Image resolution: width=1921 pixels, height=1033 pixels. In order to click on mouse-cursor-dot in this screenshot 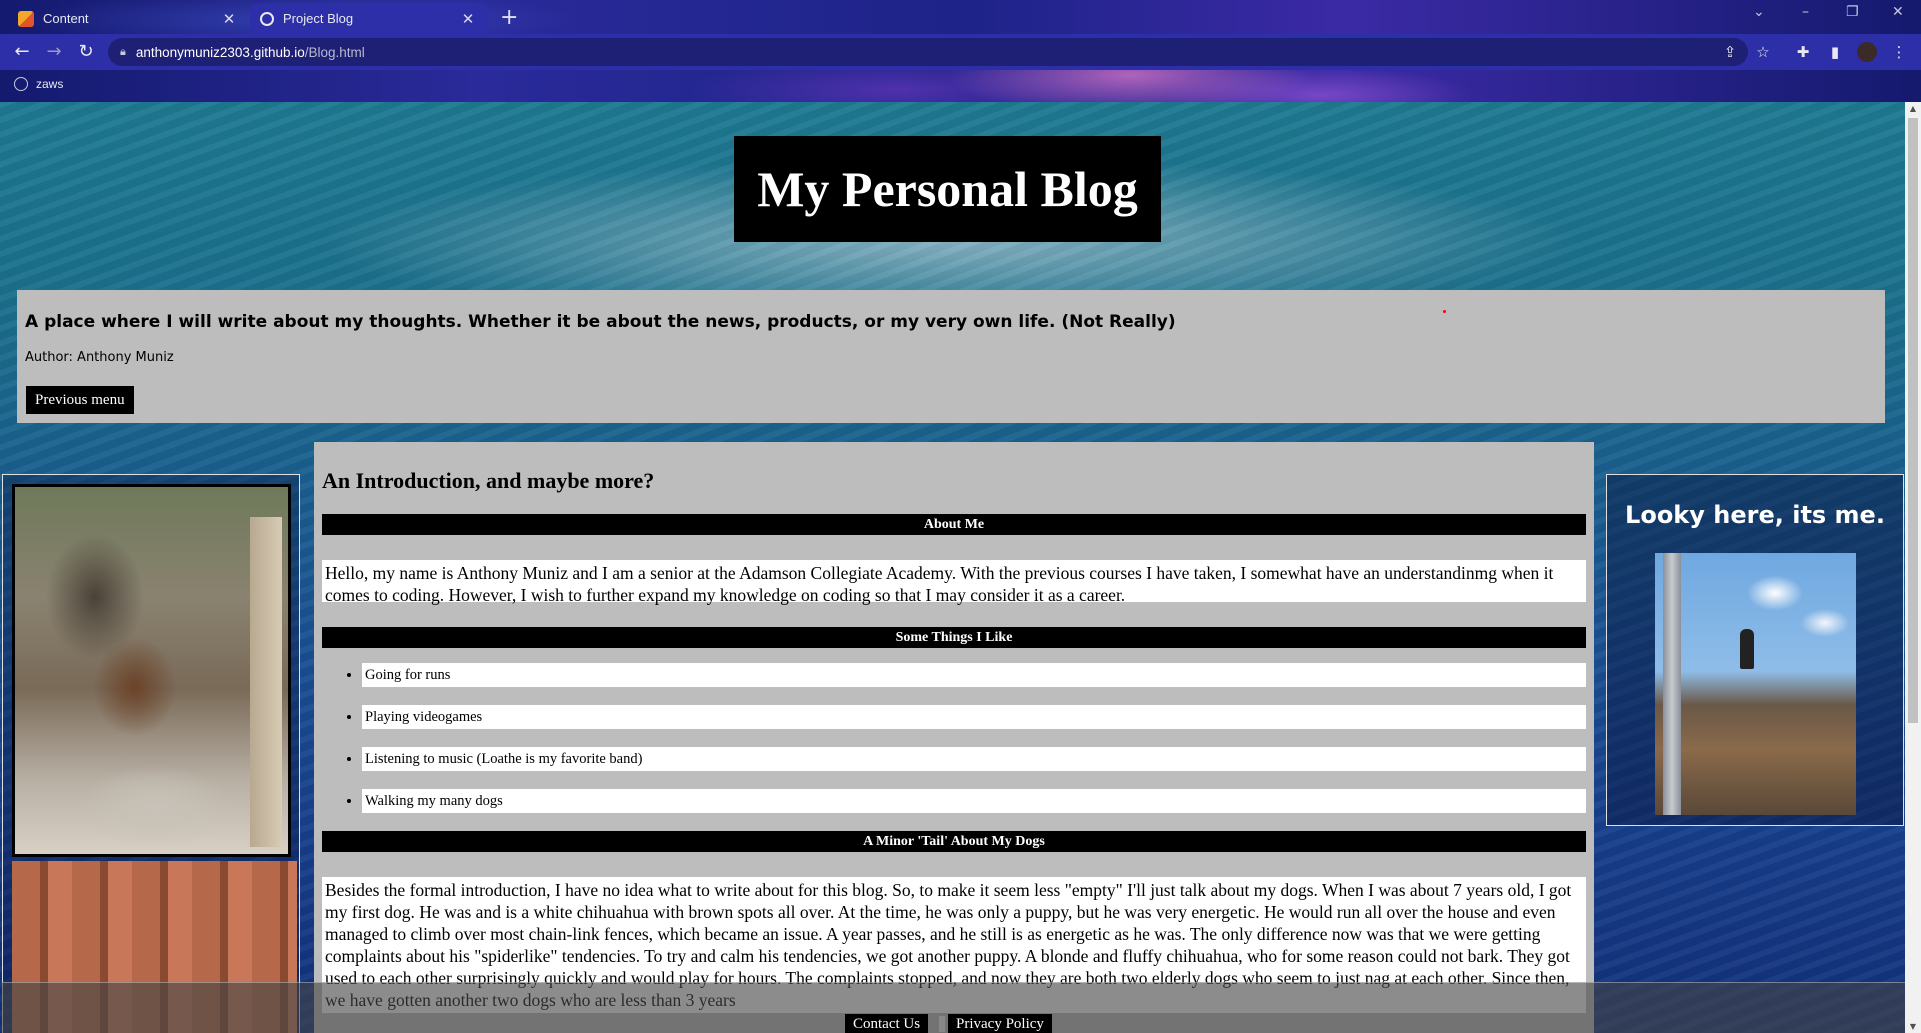, I will do `click(1444, 311)`.